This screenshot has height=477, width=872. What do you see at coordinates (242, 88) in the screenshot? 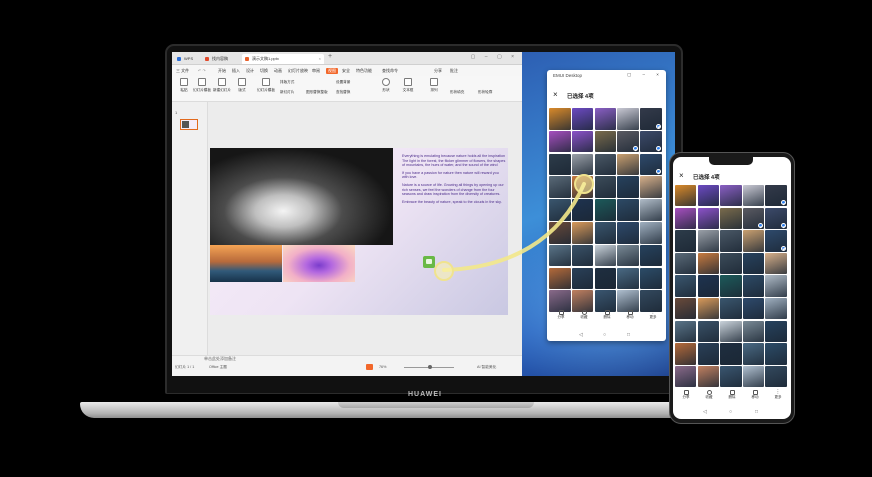
I see `layout-button: 版式` at bounding box center [242, 88].